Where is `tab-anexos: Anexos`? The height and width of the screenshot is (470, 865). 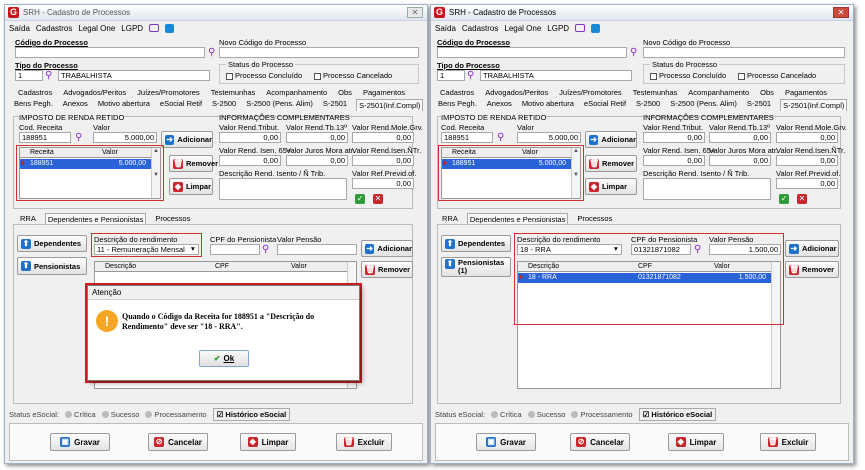
tab-anexos: Anexos is located at coordinates (499, 105).